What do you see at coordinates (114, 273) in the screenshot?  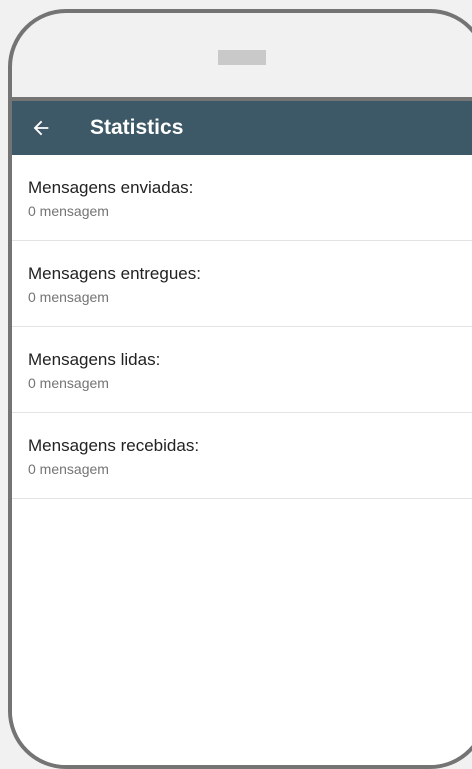 I see `stat-label: Mensagens entregues:` at bounding box center [114, 273].